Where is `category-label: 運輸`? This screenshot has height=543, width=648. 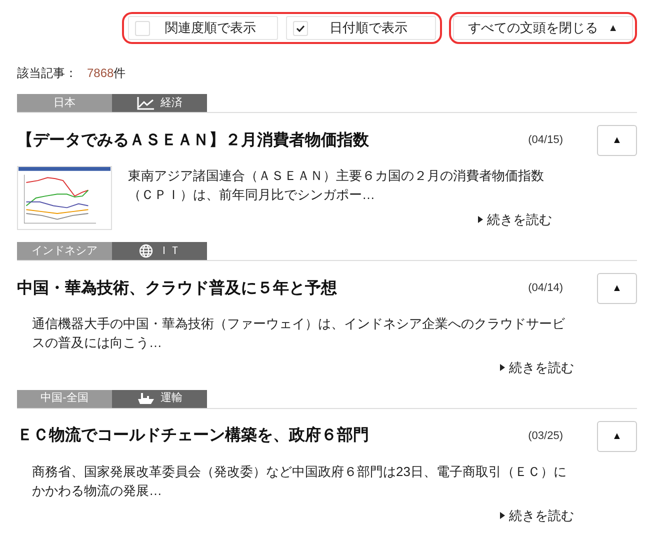
category-label: 運輸 is located at coordinates (171, 398).